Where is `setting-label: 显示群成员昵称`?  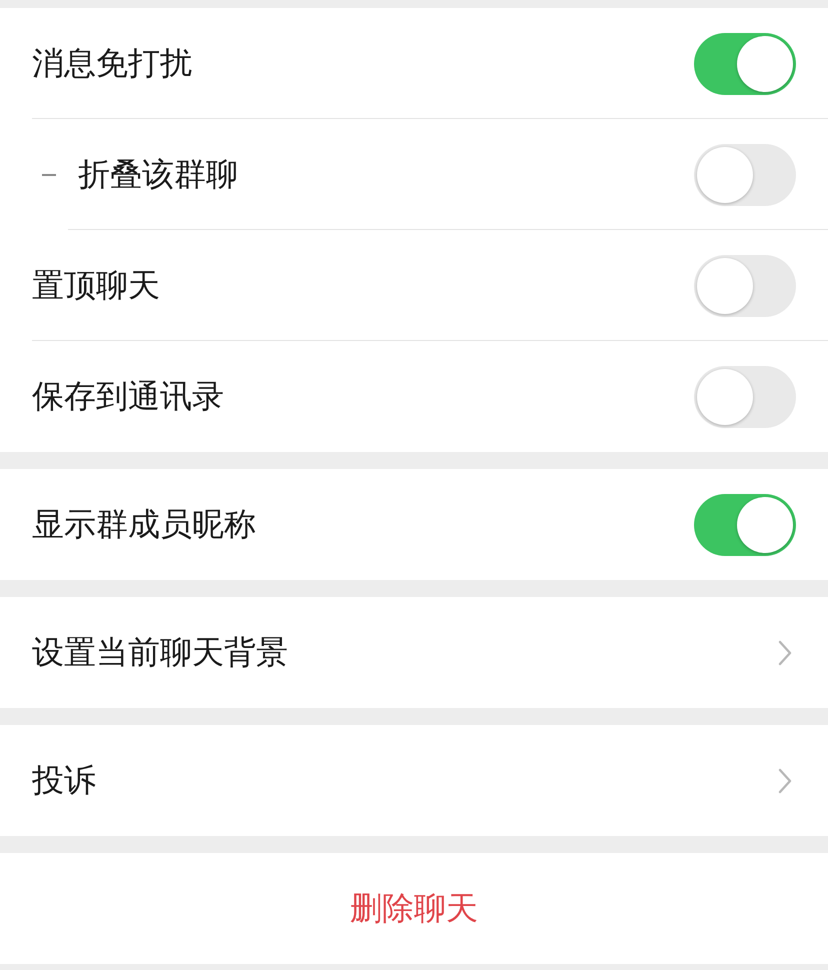
setting-label: 显示群成员昵称 is located at coordinates (144, 524).